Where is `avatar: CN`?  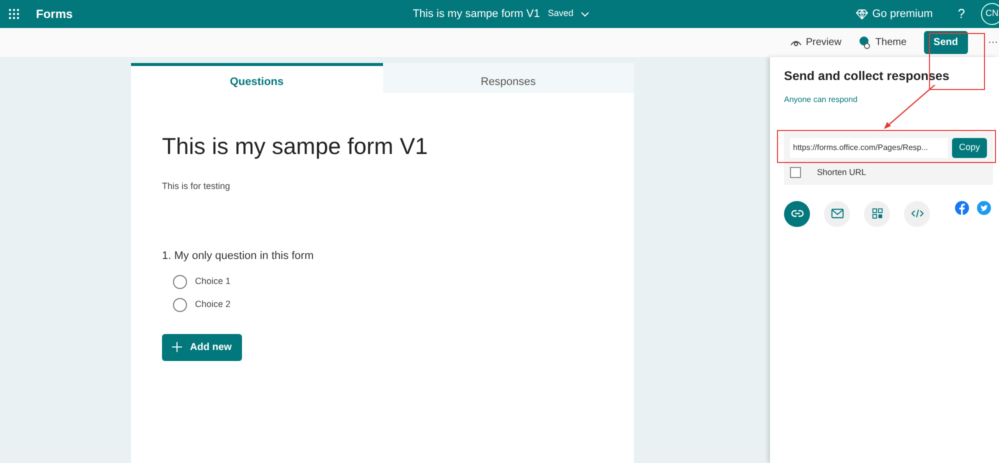
avatar: CN is located at coordinates (990, 14).